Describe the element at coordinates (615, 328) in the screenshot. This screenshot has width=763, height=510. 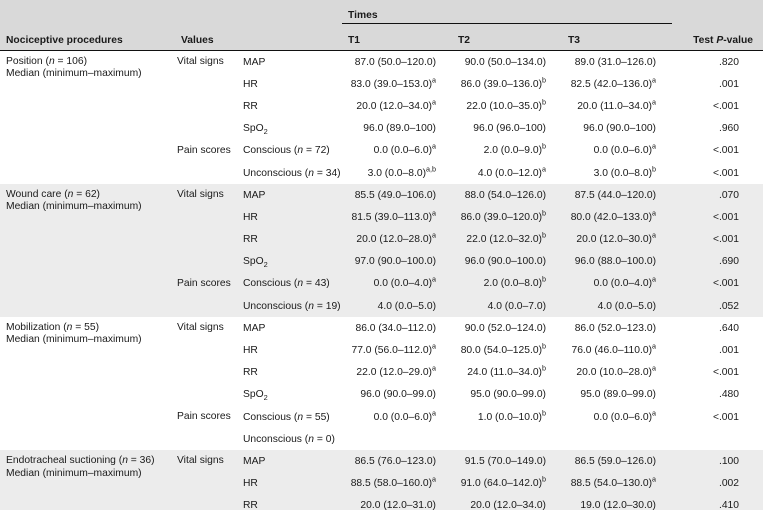
I see `cell-t3: 86.0 (52.0–123.0)` at that location.